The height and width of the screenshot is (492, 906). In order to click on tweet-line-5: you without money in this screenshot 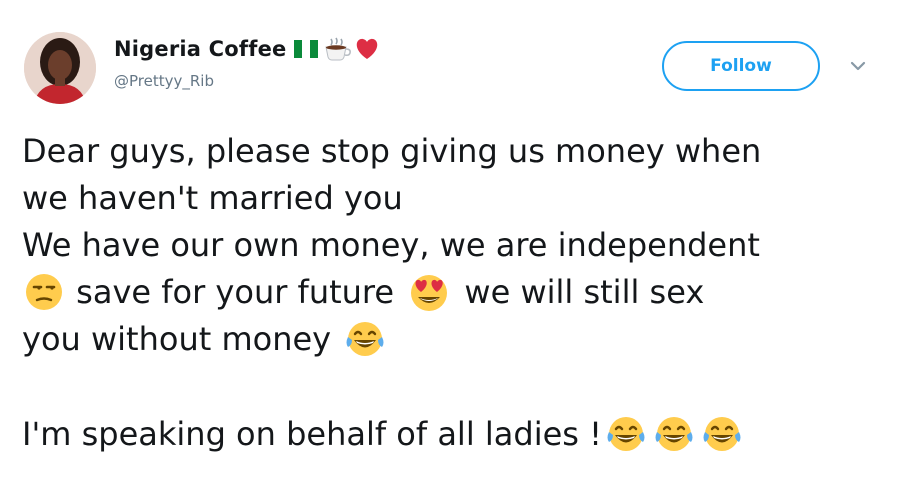, I will do `click(457, 339)`.